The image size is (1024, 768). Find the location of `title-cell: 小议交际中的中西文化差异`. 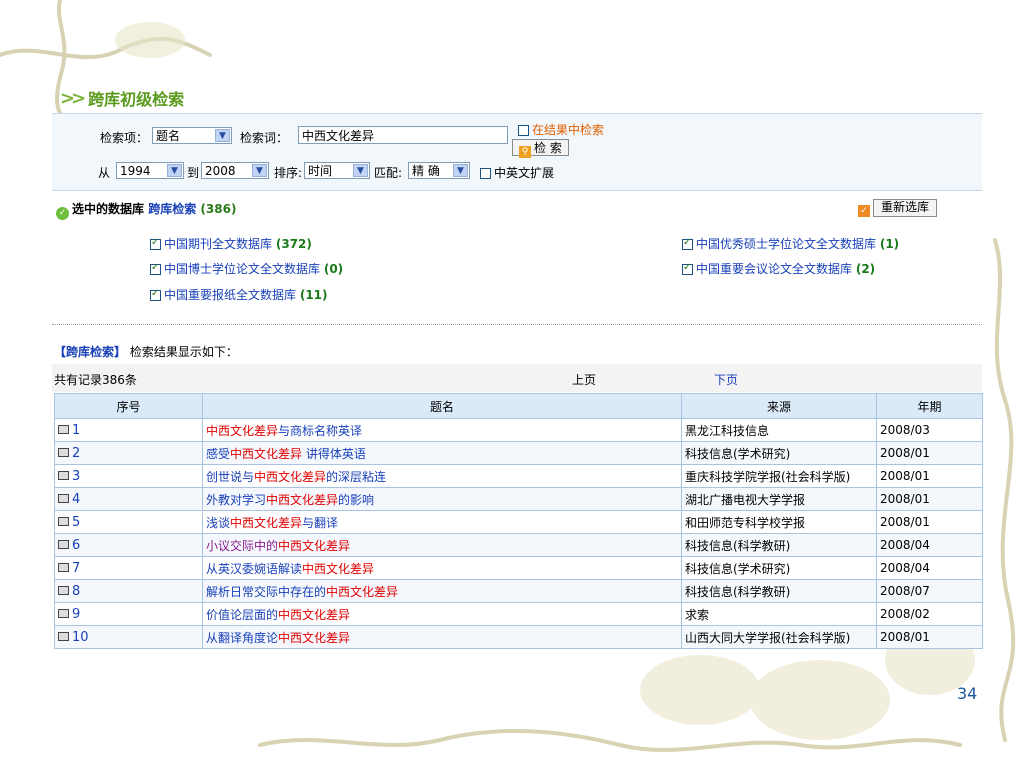

title-cell: 小议交际中的中西文化差异 is located at coordinates (442, 545).